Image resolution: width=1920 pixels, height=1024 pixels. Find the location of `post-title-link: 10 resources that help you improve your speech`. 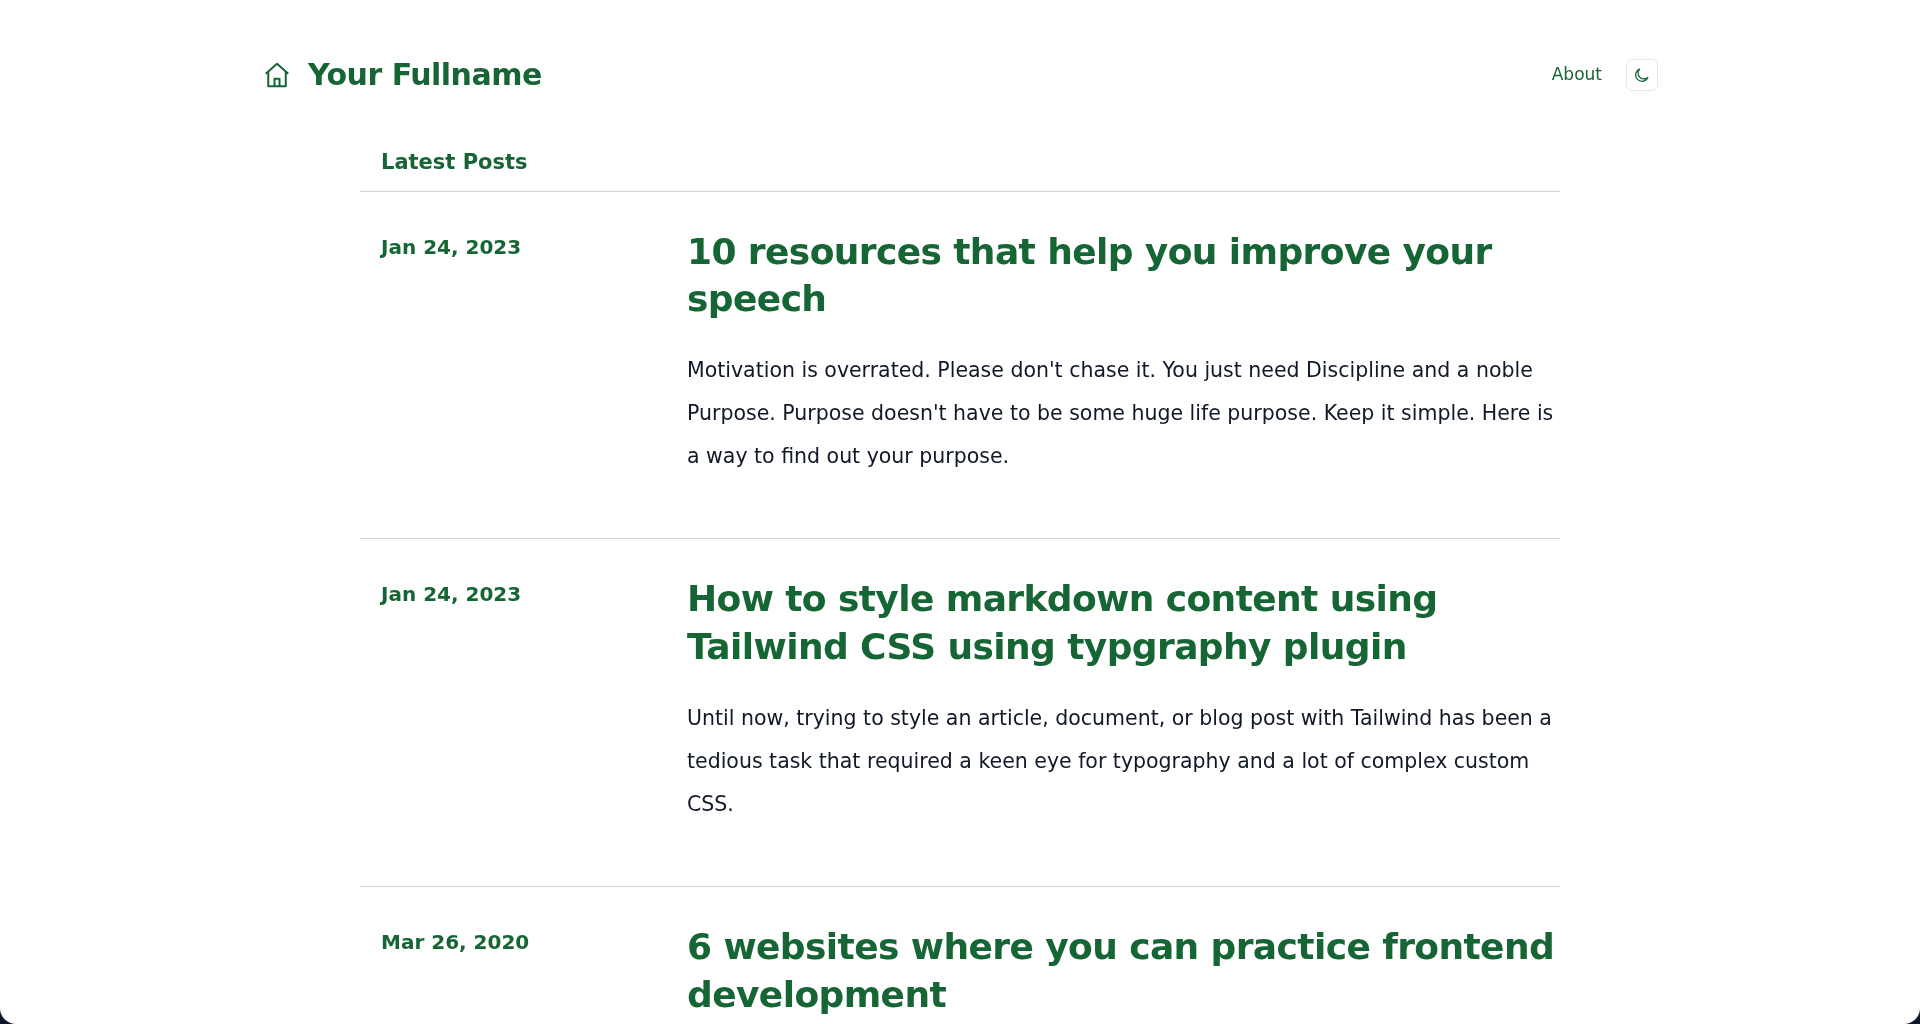

post-title-link: 10 resources that help you improve your speech is located at coordinates (1123, 275).